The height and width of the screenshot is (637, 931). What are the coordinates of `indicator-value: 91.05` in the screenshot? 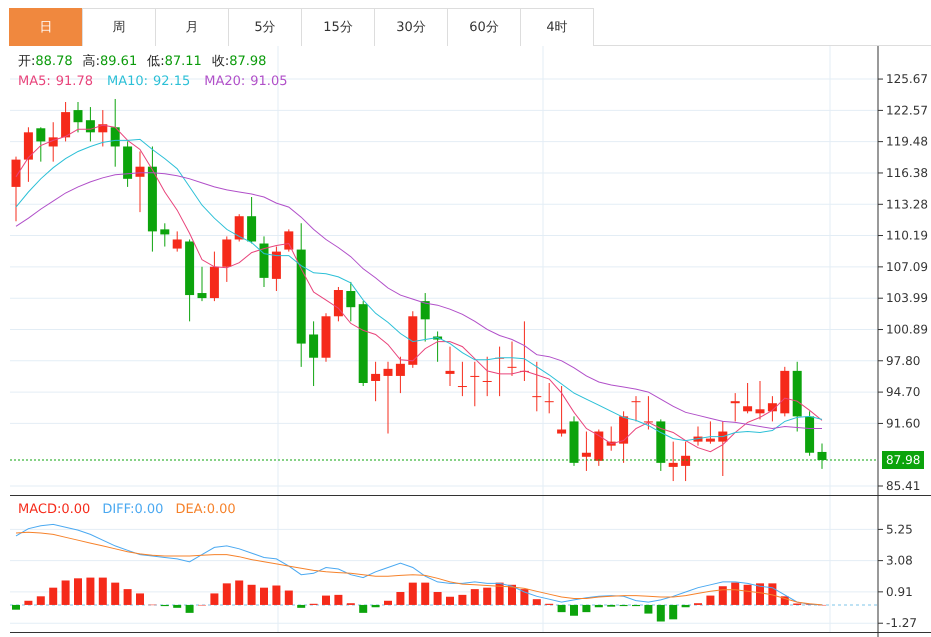 It's located at (269, 81).